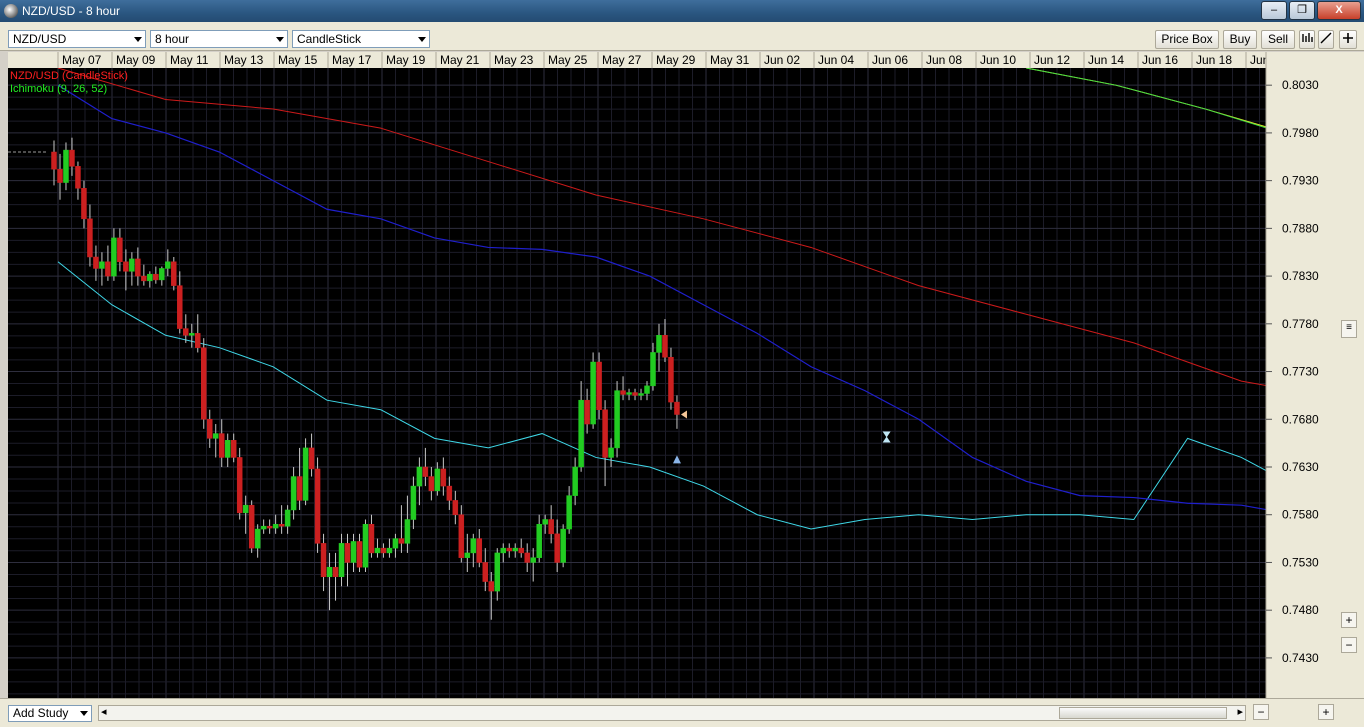  Describe the element at coordinates (1326, 712) in the screenshot. I see `zoom-in-horizontal-button: +` at that location.